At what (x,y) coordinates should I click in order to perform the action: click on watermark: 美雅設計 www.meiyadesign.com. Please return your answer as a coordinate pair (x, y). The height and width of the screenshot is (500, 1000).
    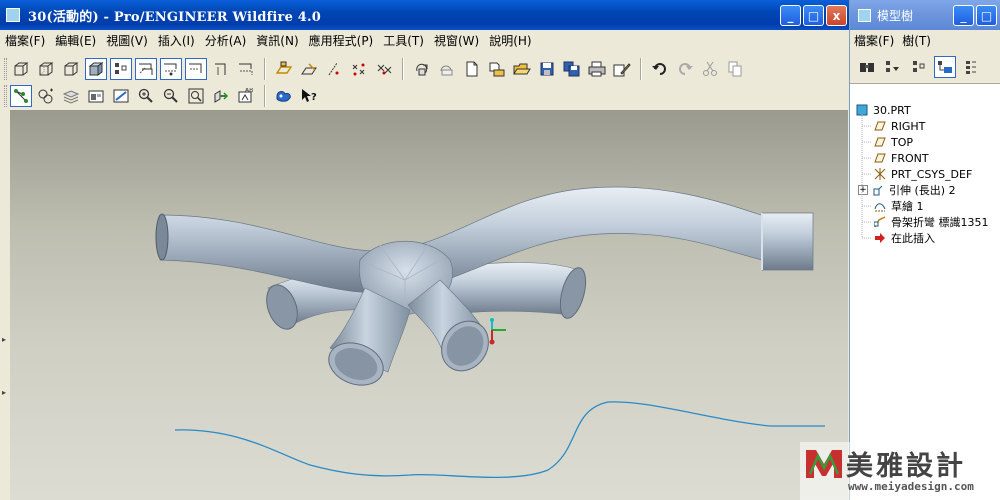
    Looking at the image, I should click on (900, 471).